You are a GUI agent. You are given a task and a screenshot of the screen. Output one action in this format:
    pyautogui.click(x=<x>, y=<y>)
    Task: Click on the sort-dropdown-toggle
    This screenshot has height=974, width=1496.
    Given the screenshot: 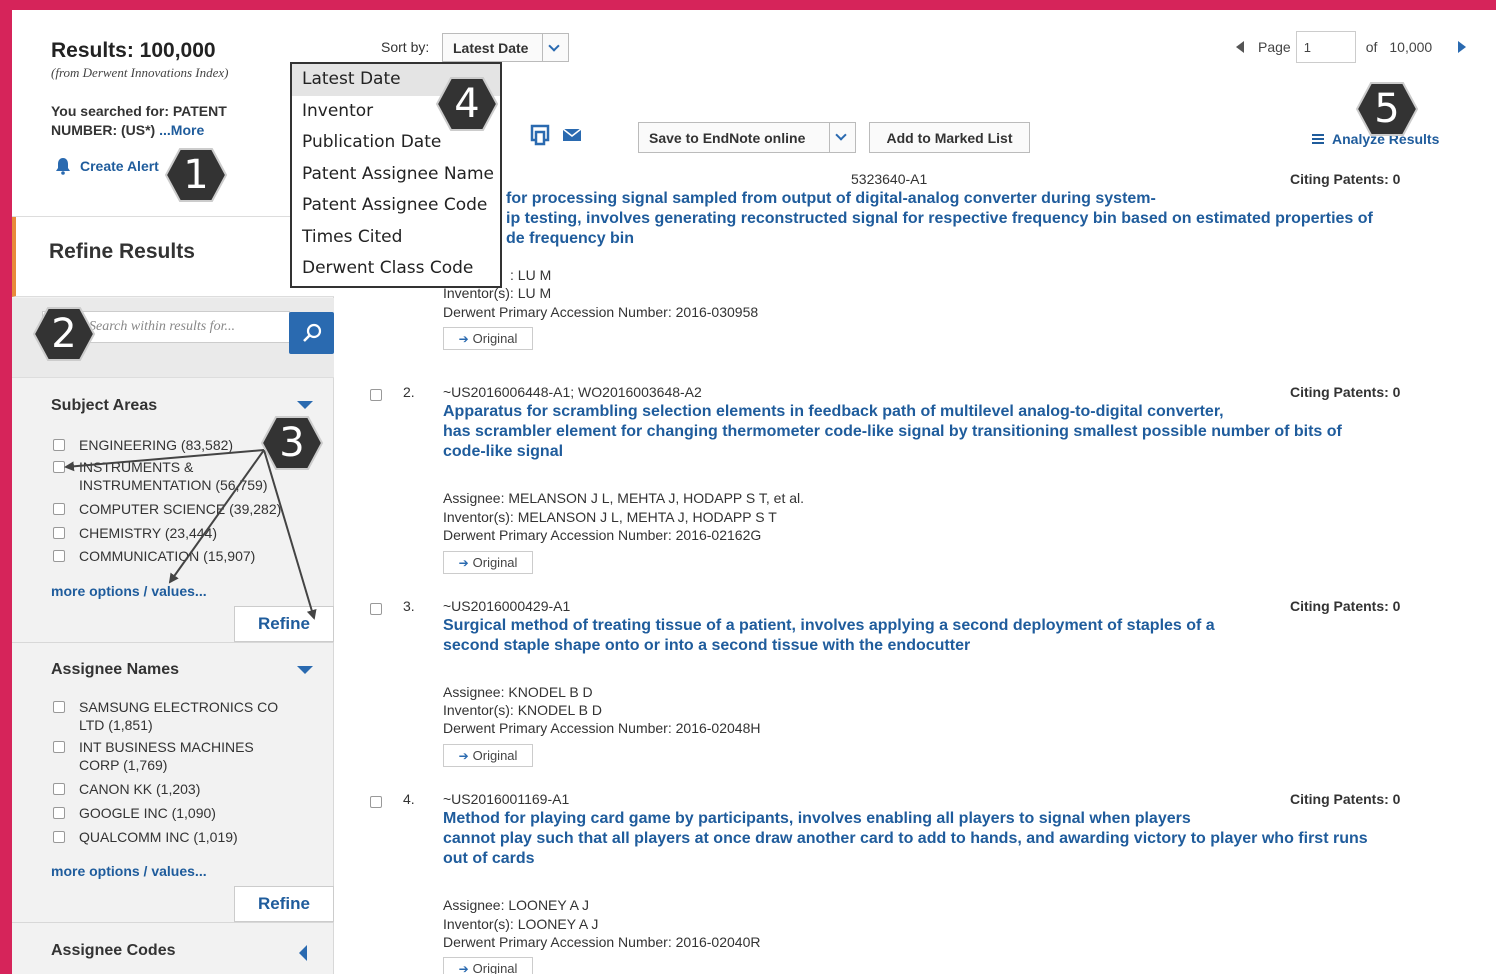 What is the action you would take?
    pyautogui.click(x=555, y=47)
    